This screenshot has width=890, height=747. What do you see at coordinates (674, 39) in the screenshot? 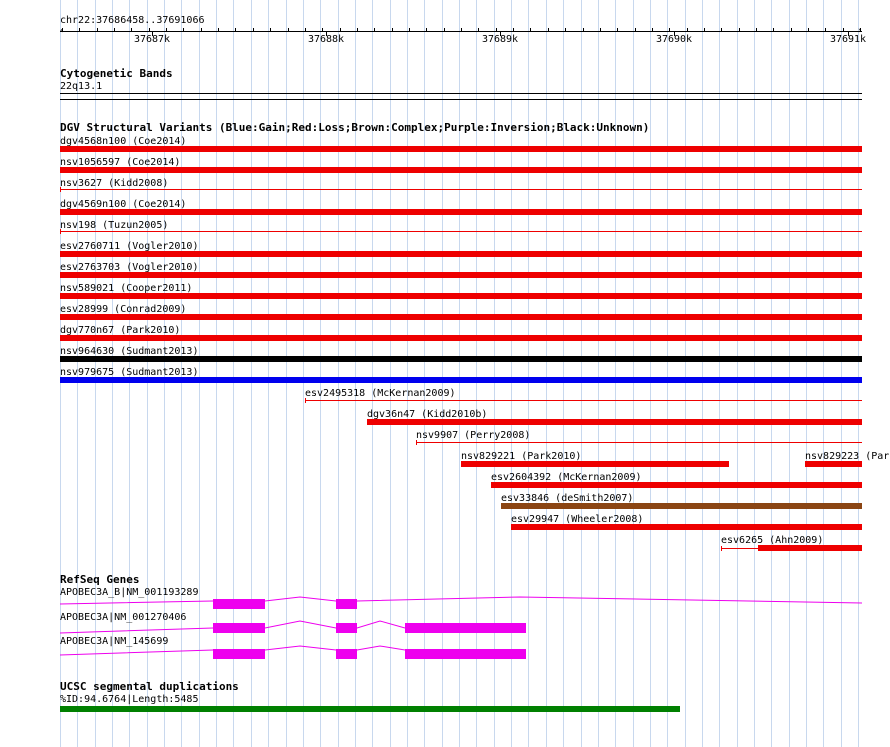
I see `ruler-tick-label: 37690k` at bounding box center [674, 39].